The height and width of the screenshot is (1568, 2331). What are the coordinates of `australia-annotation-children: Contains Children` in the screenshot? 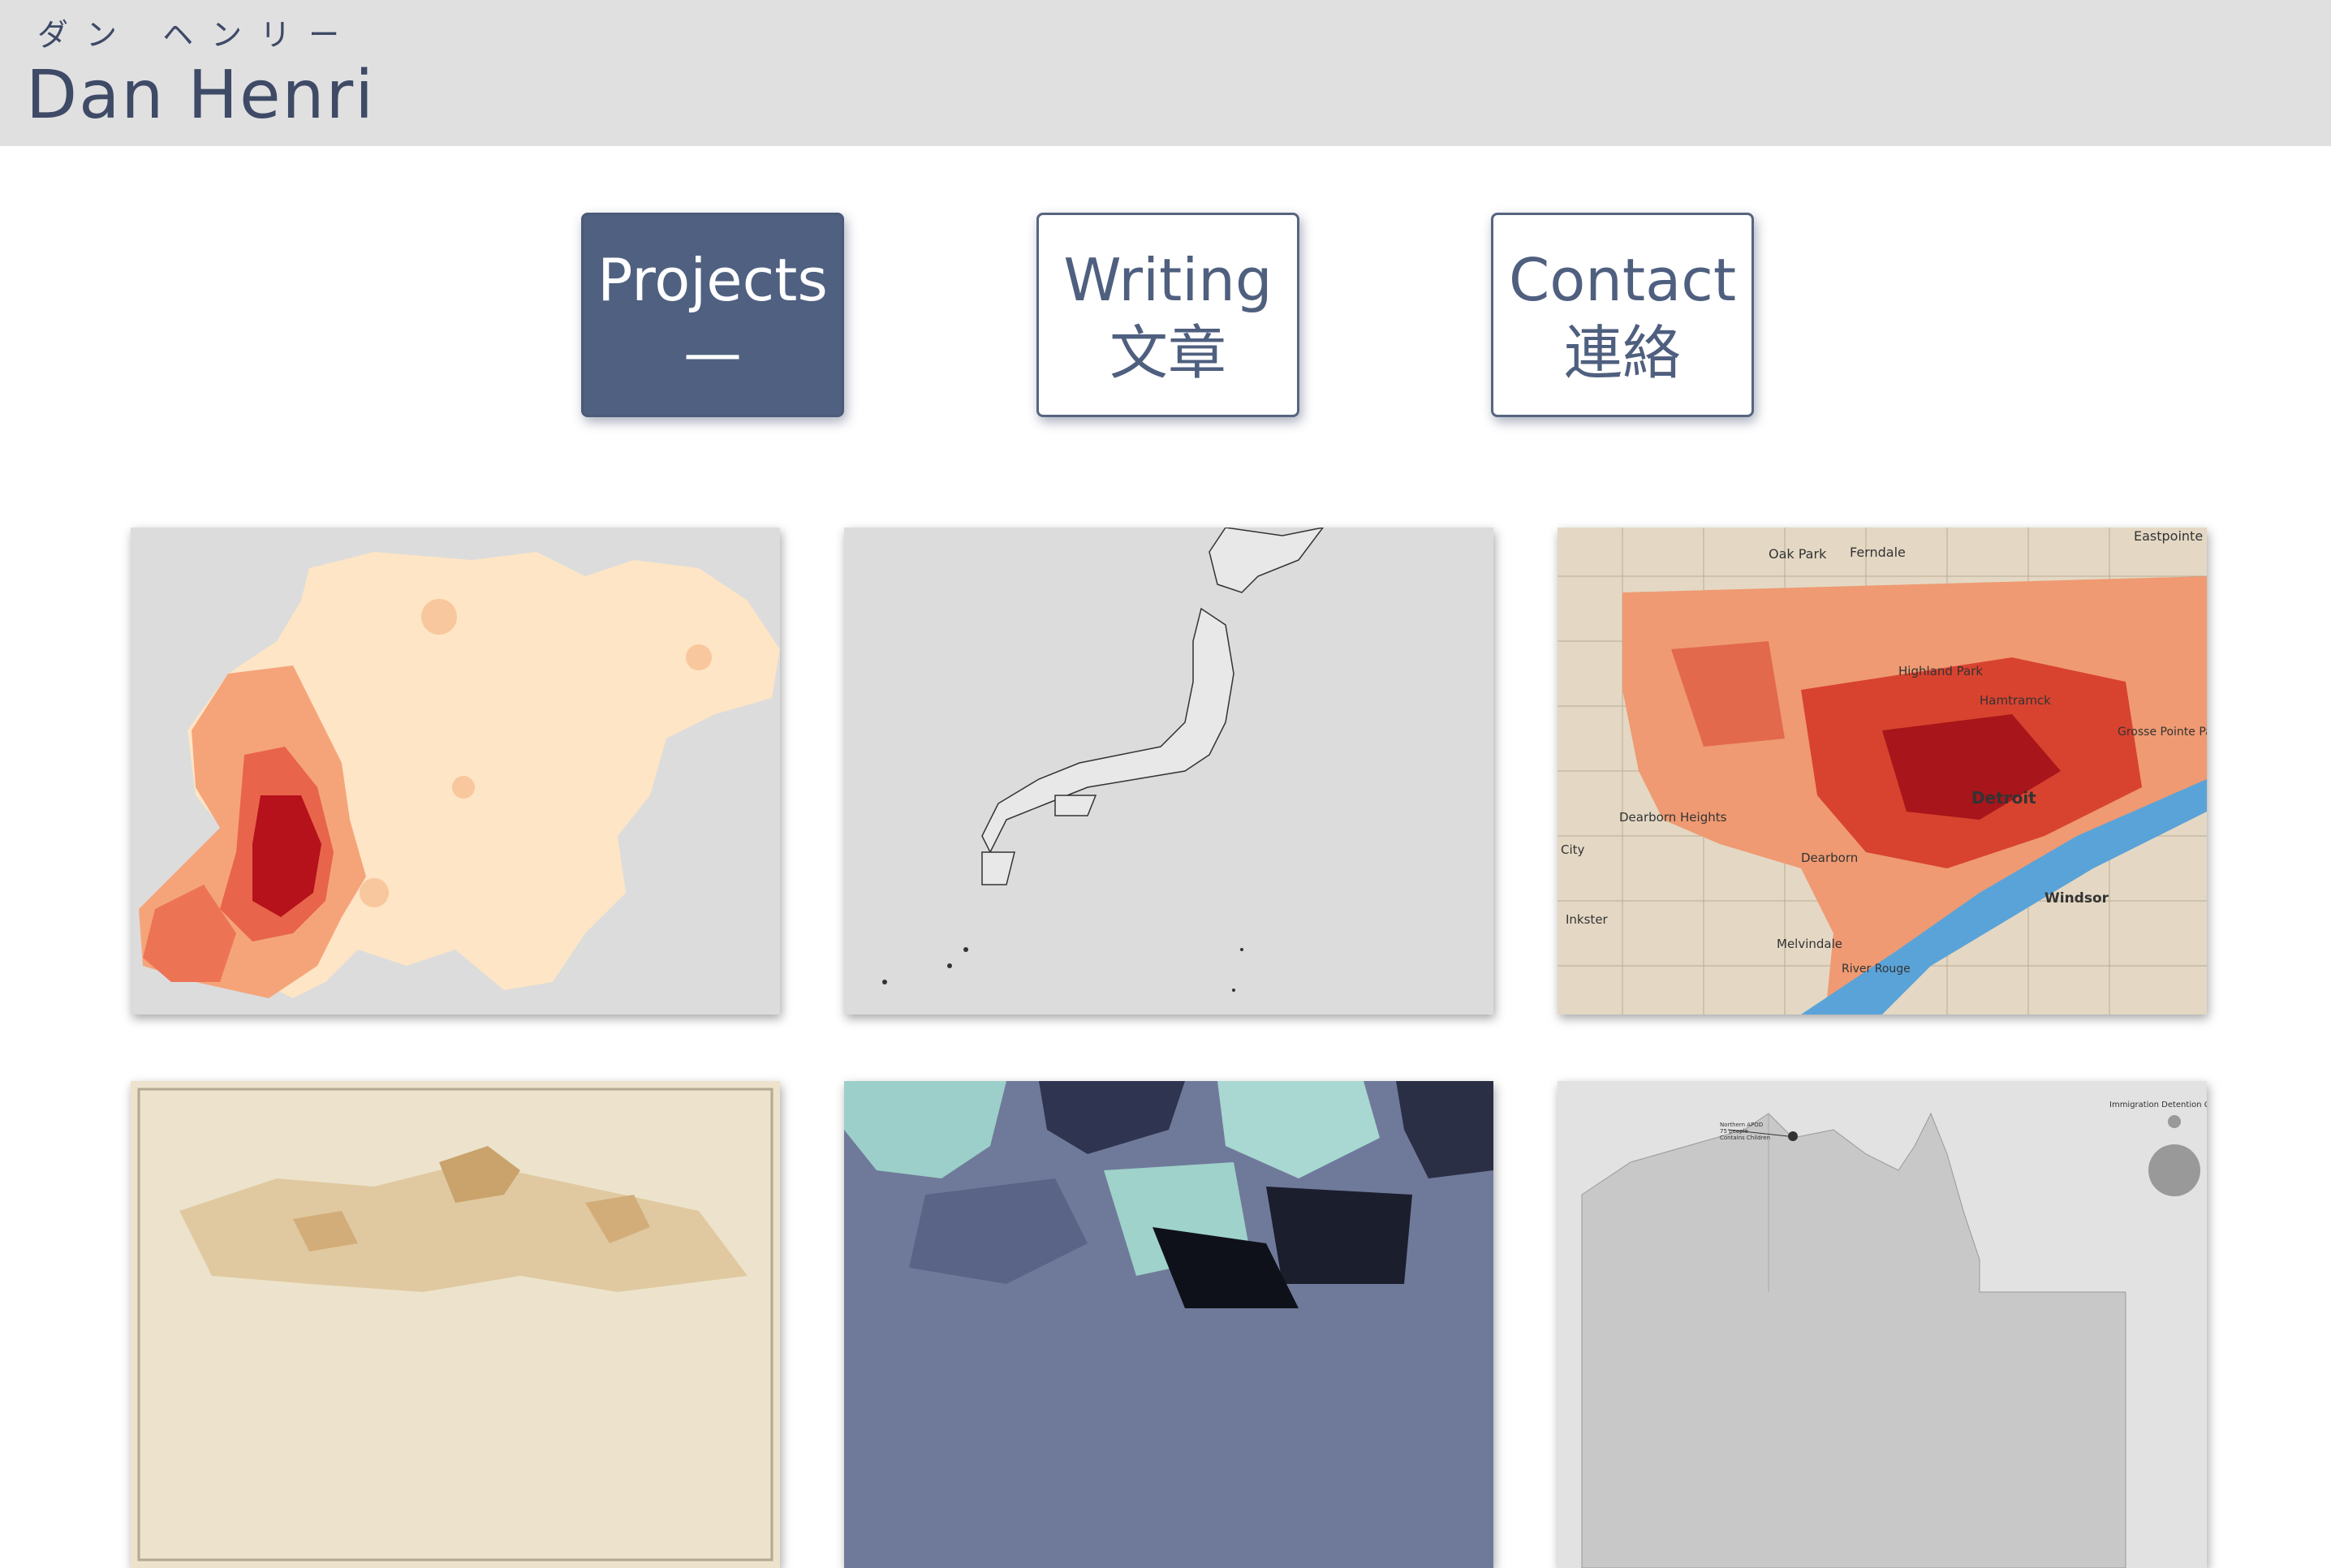 It's located at (1745, 1138).